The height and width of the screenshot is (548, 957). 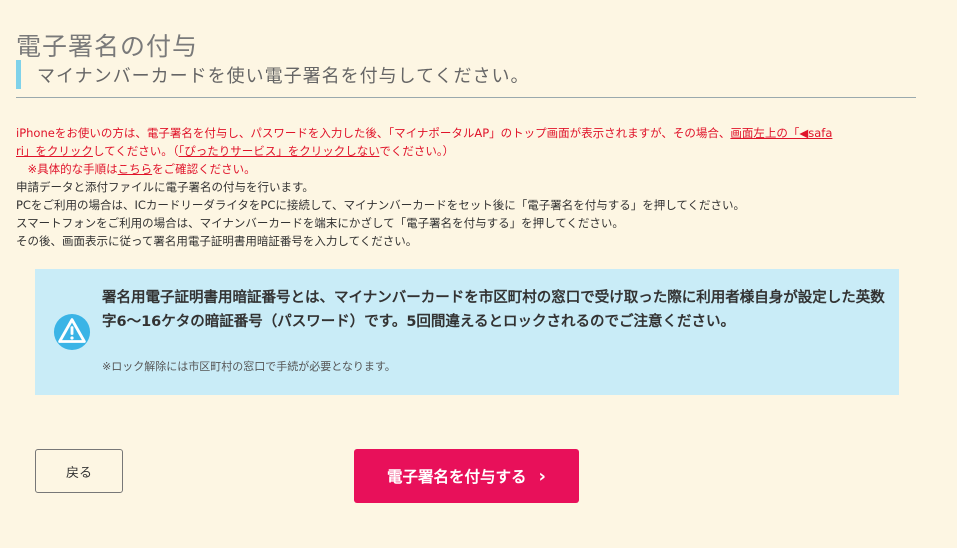 I want to click on detail-note: ※具体的な手順はこちらをご確認ください。, so click(x=471, y=169).